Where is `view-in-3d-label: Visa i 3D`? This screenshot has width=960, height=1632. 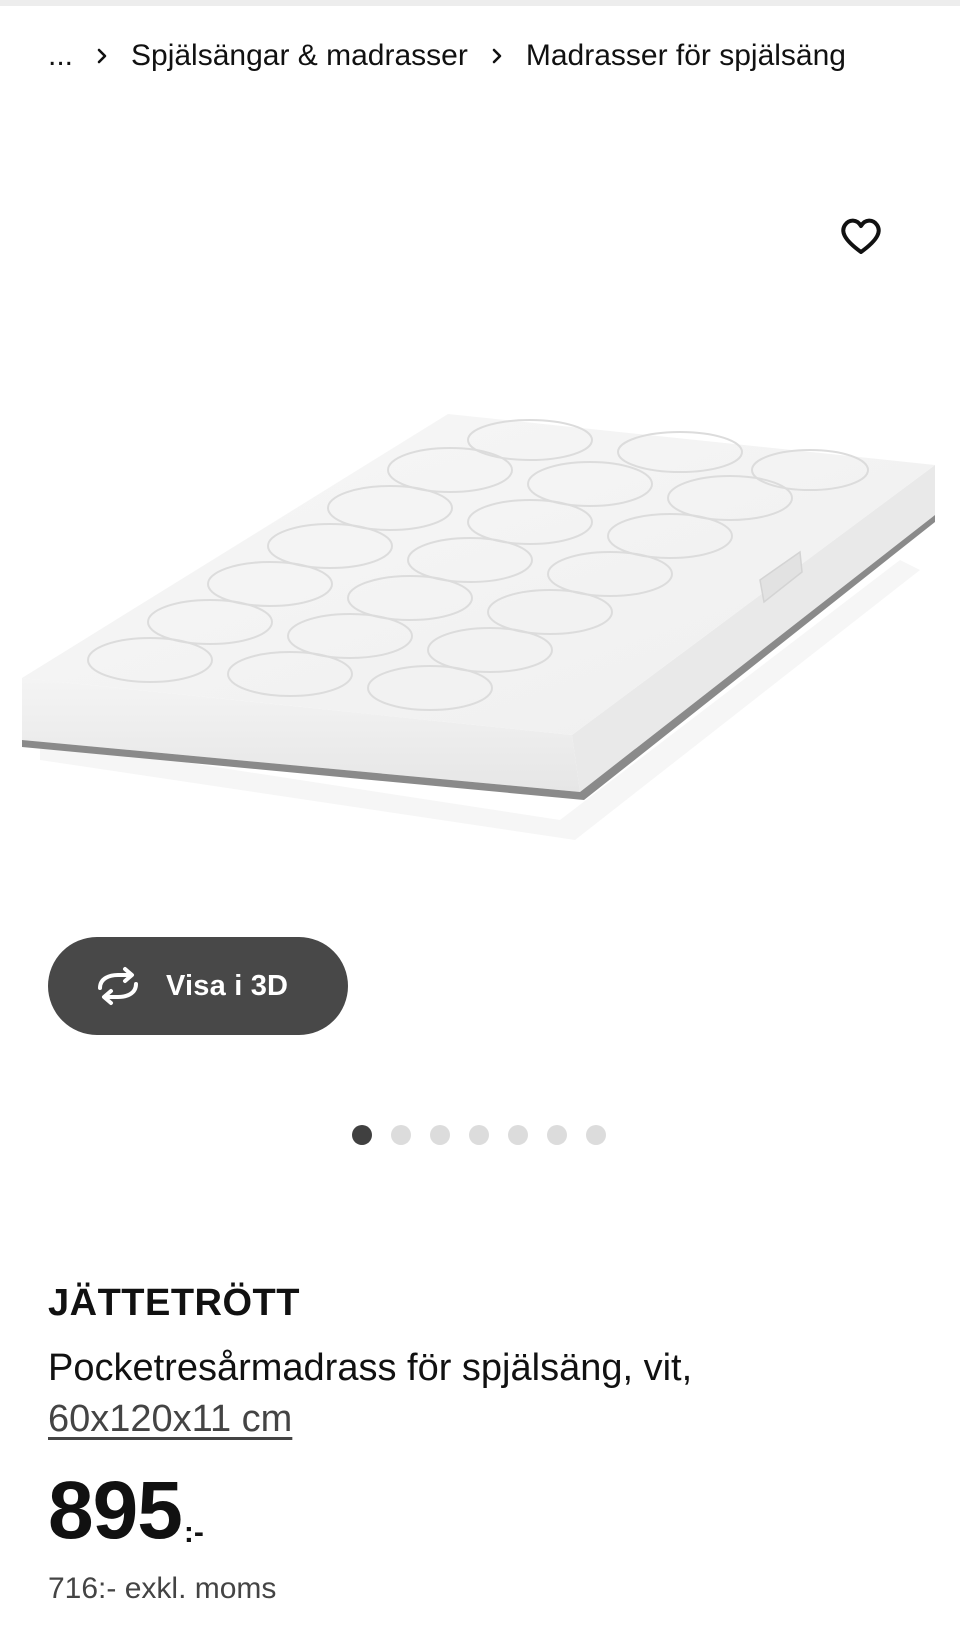 view-in-3d-label: Visa i 3D is located at coordinates (227, 985).